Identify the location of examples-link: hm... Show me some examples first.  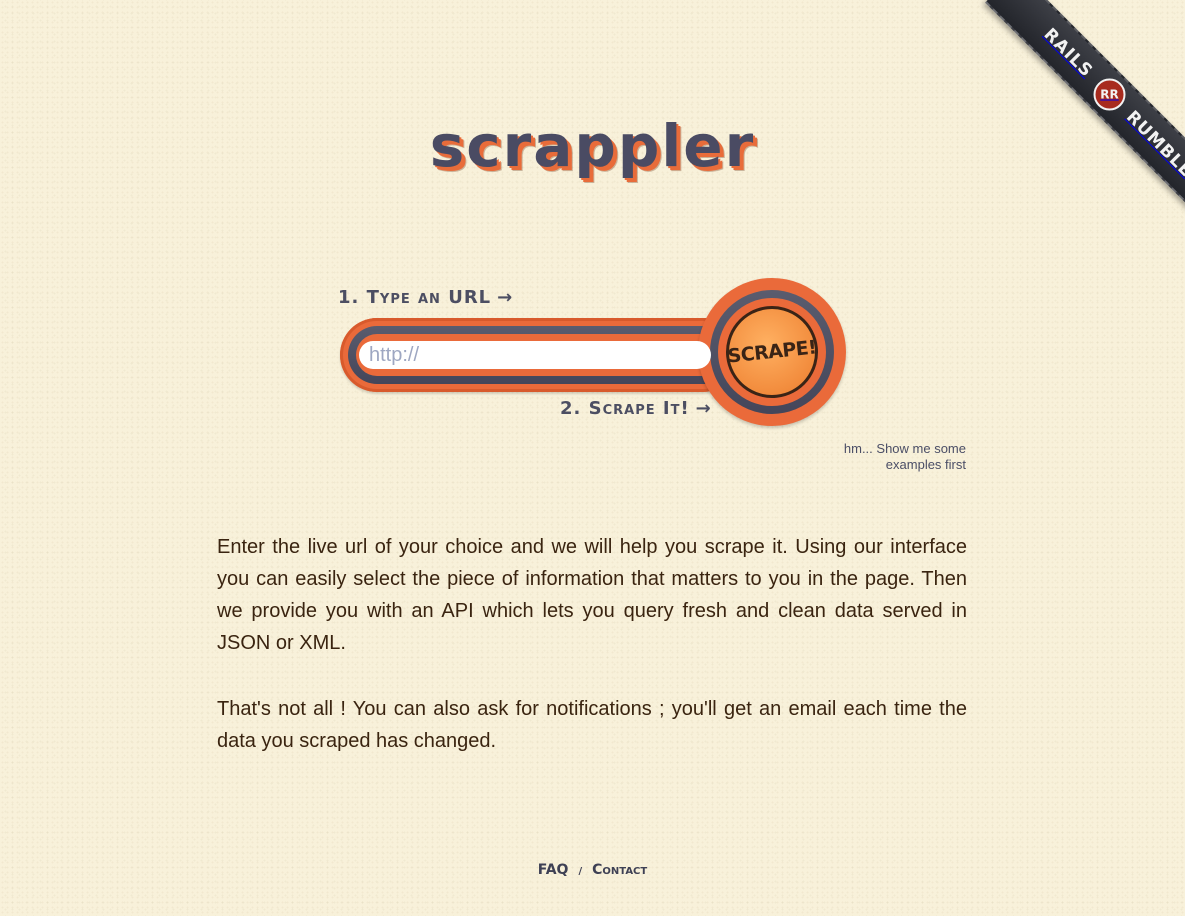
(886, 457).